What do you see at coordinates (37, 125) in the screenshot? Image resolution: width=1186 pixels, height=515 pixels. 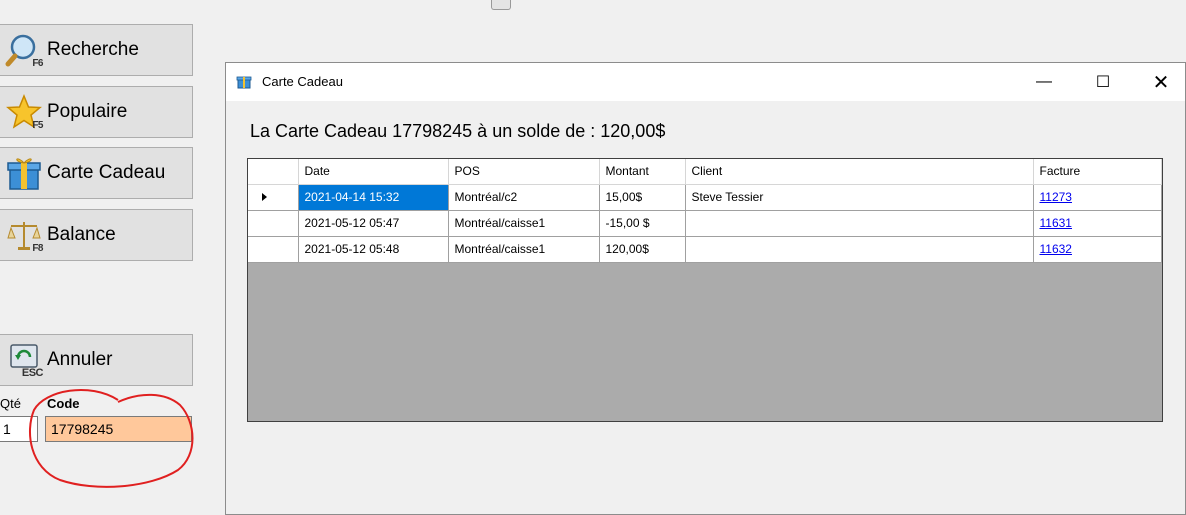 I see `f5-key-label: F5` at bounding box center [37, 125].